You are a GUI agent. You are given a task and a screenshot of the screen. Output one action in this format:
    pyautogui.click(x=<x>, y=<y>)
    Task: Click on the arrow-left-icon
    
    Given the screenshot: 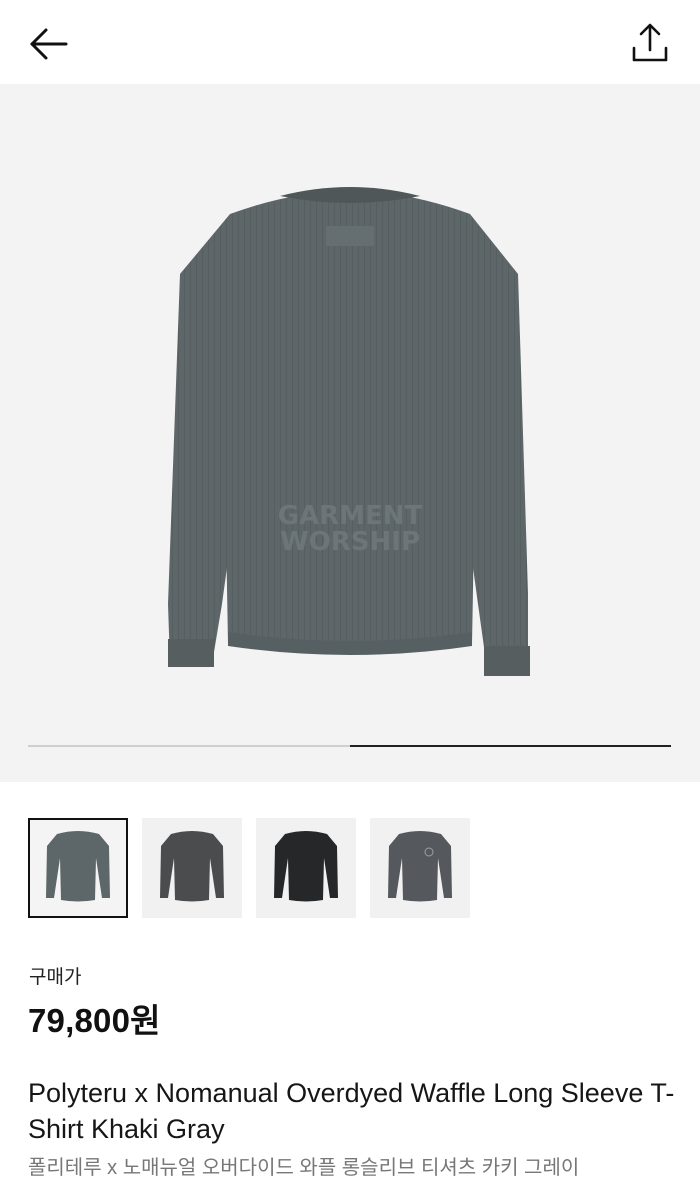 What is the action you would take?
    pyautogui.click(x=49, y=44)
    